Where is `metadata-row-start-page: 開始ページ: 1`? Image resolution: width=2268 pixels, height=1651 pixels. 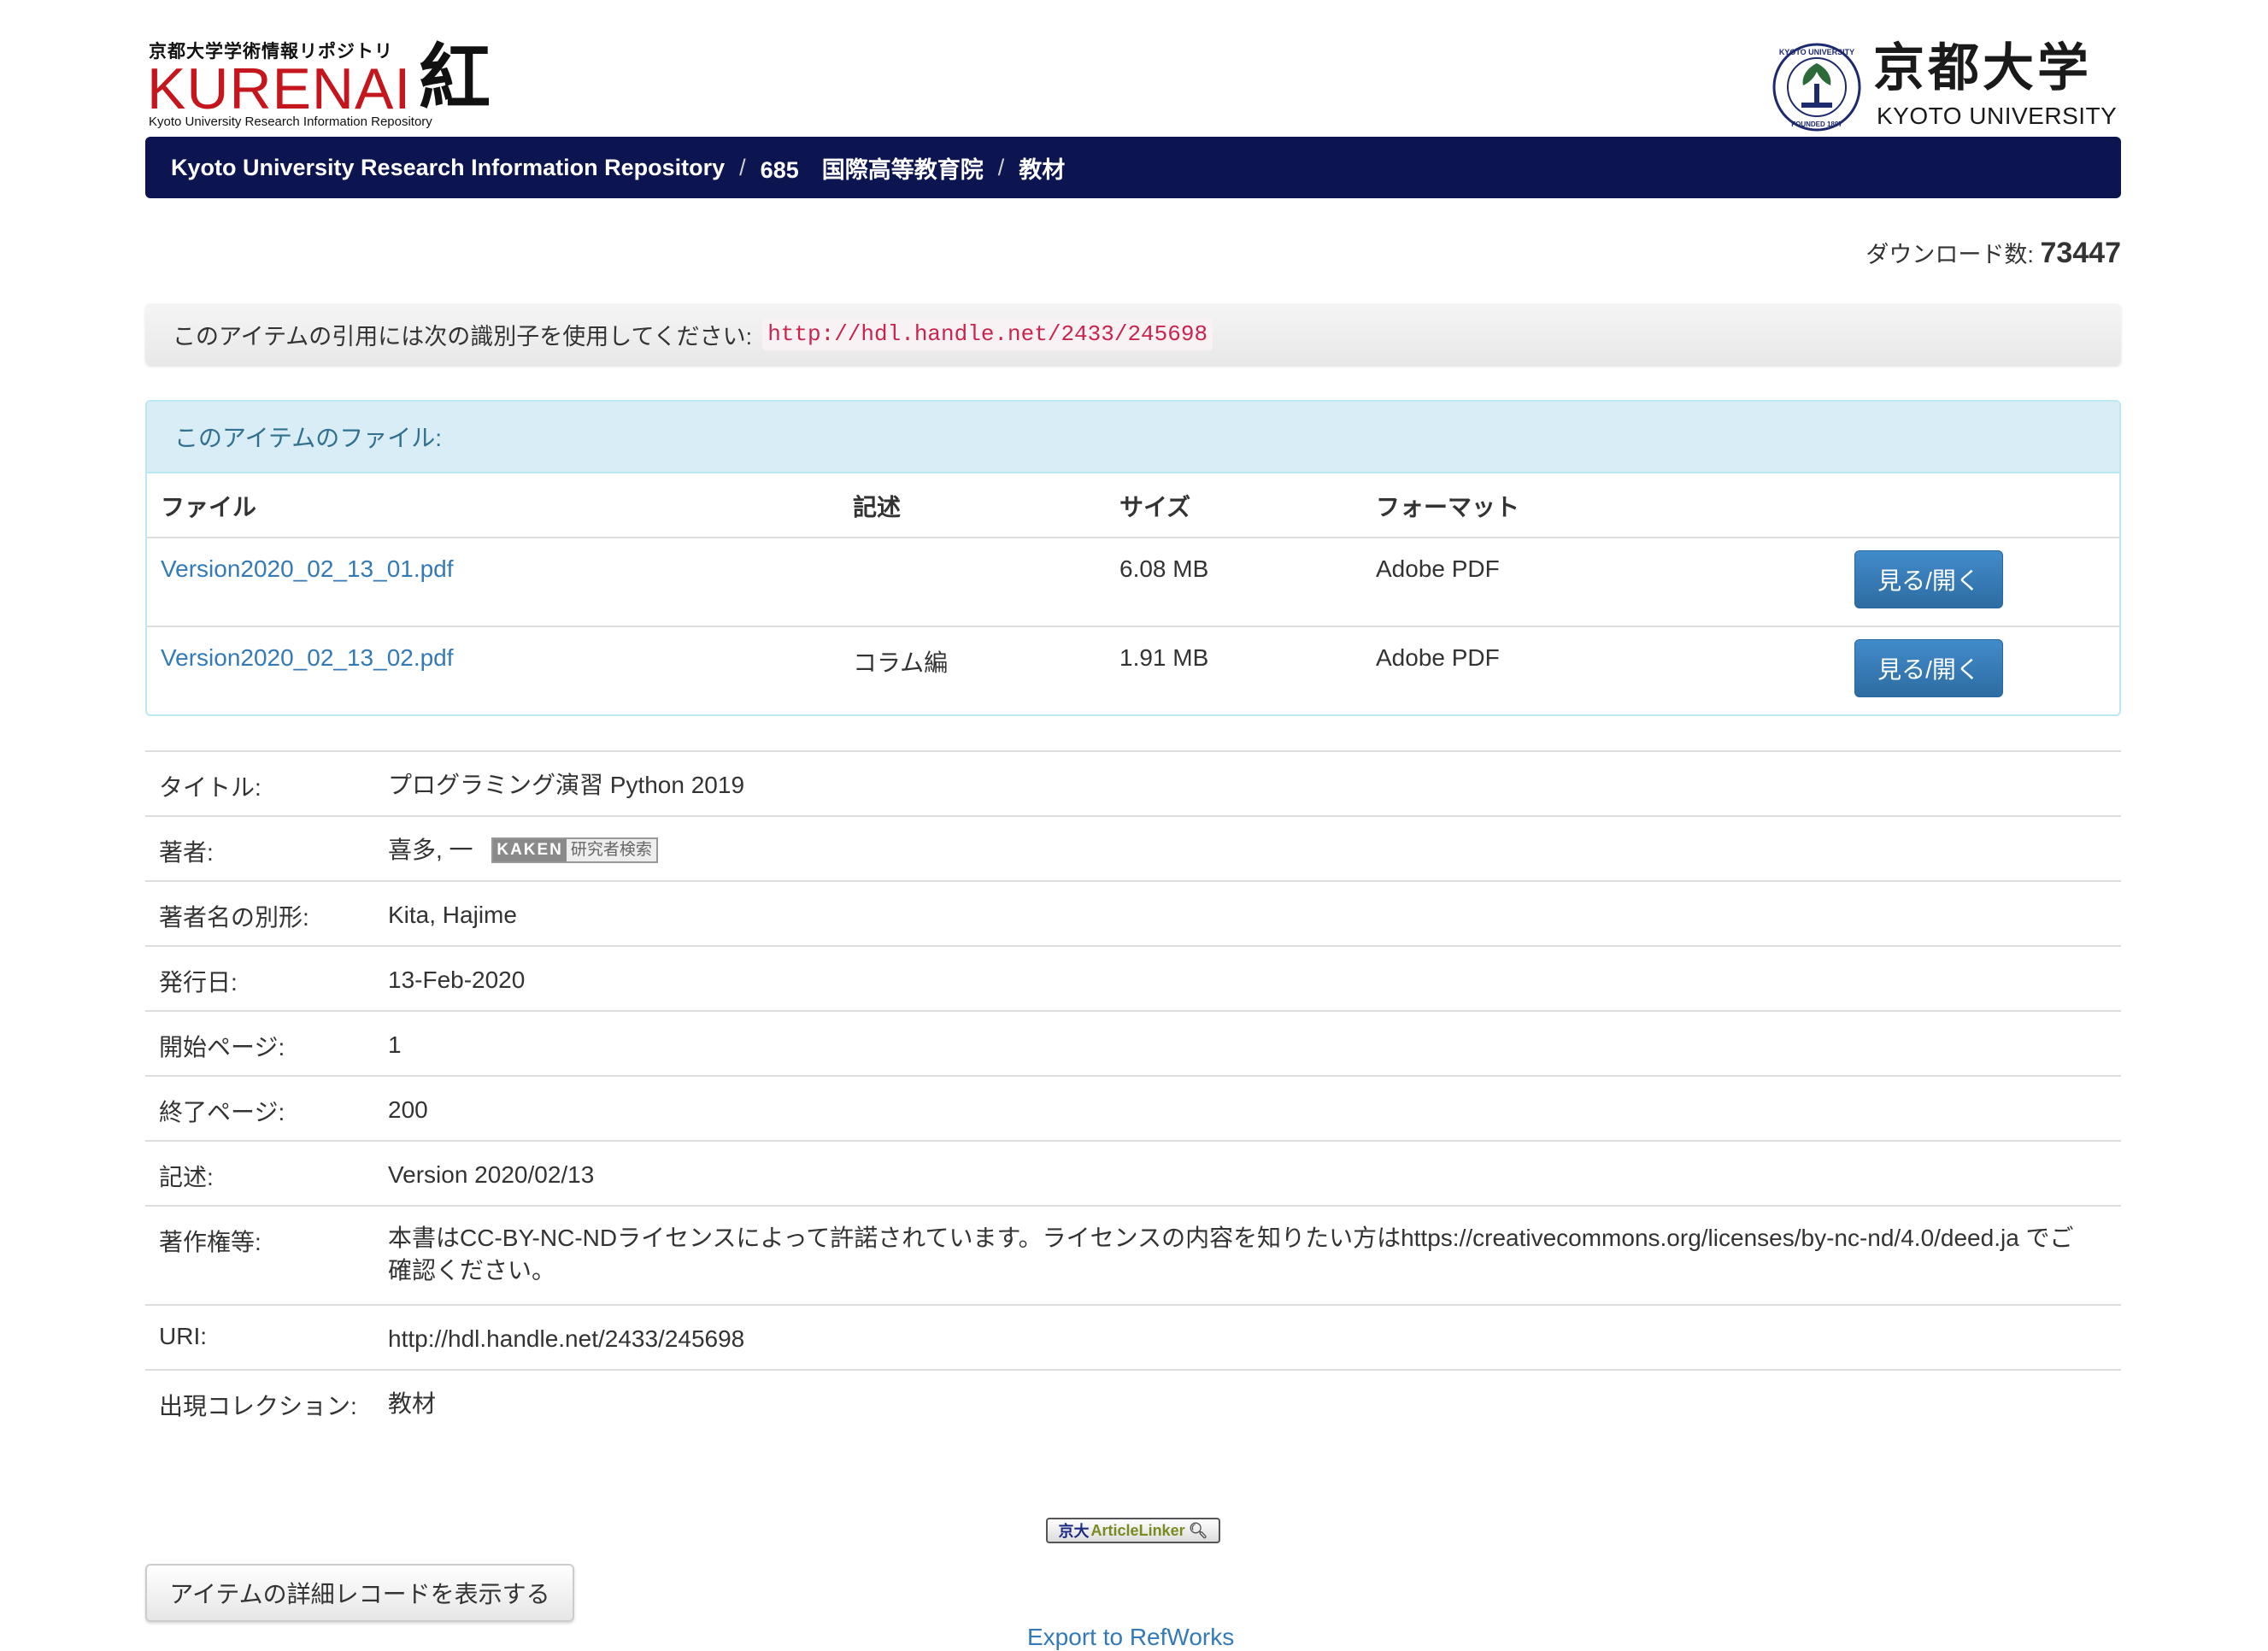 metadata-row-start-page: 開始ページ: 1 is located at coordinates (1133, 1042).